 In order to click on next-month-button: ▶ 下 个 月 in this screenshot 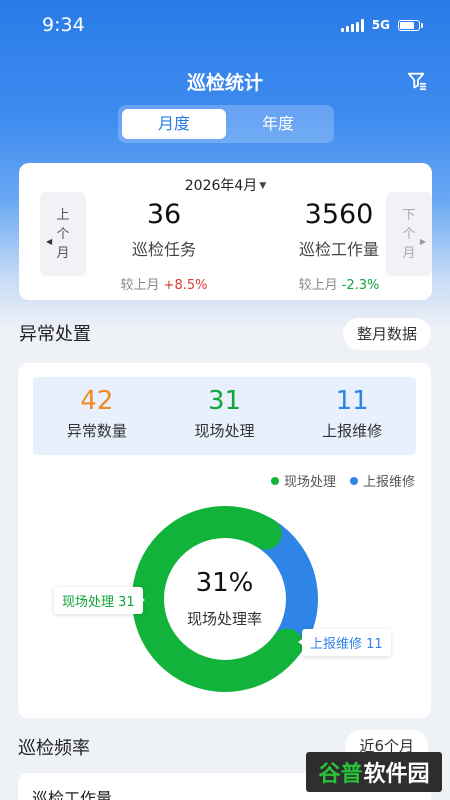, I will do `click(409, 234)`.